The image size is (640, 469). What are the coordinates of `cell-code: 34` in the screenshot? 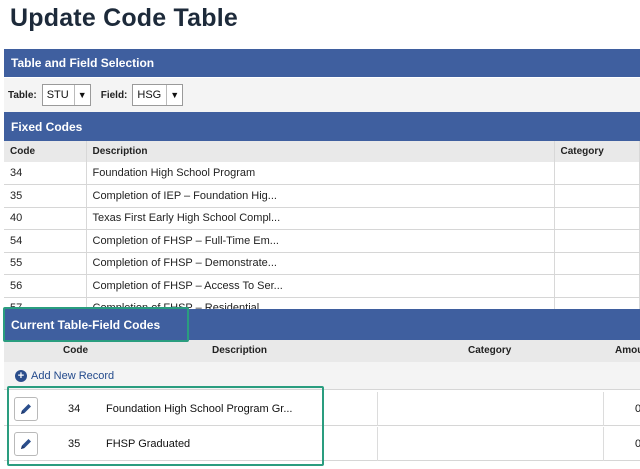 It's located at (45, 173).